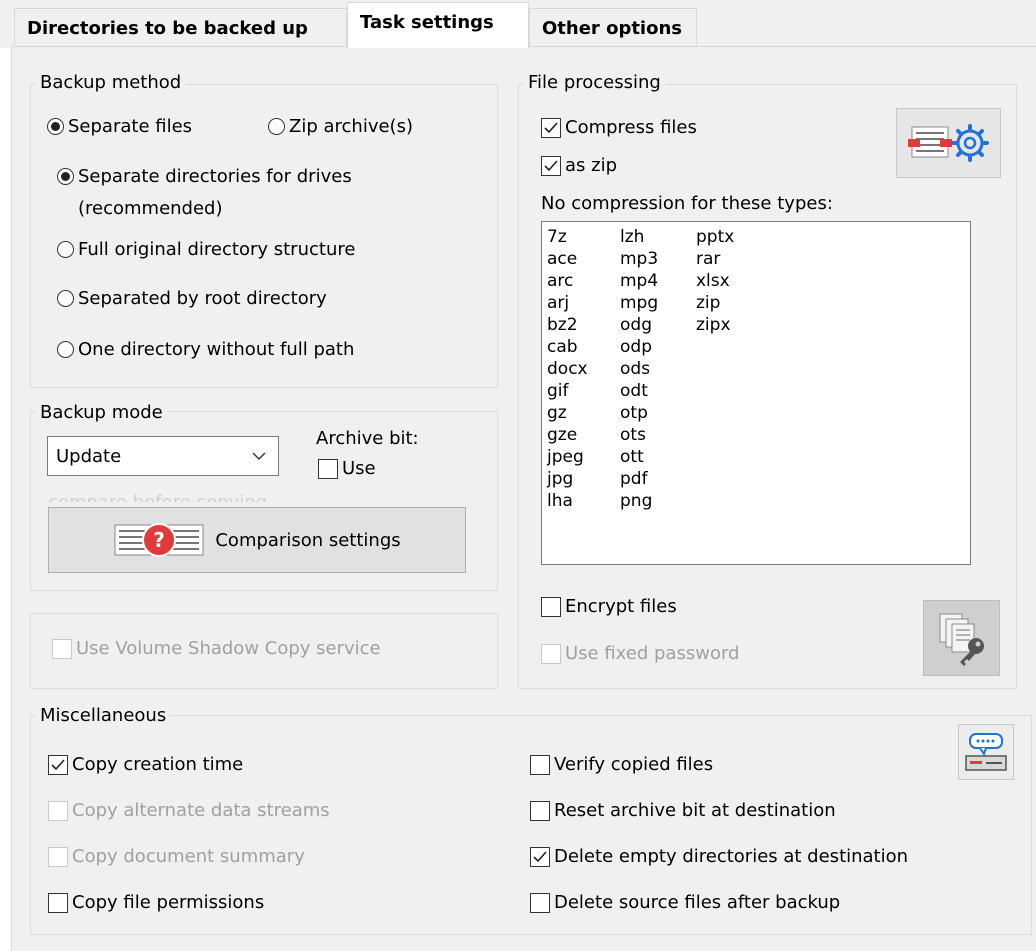 This screenshot has width=1036, height=951. I want to click on file-type-item: rar, so click(708, 259).